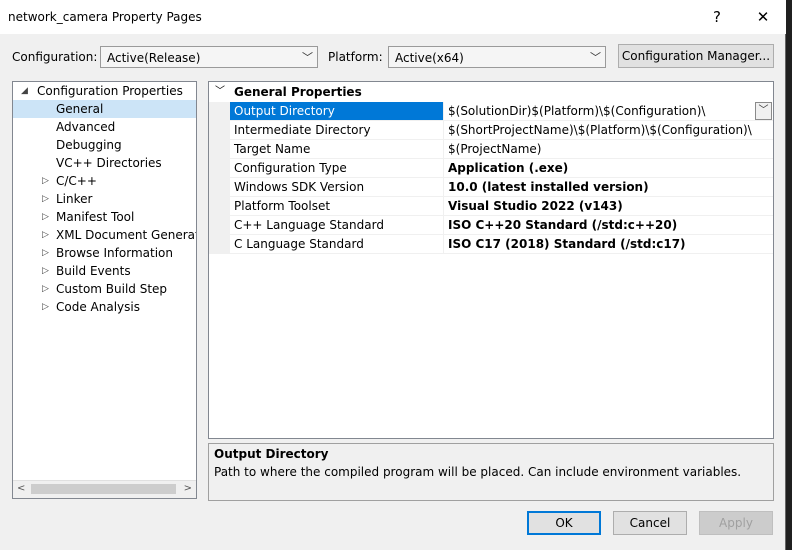 The image size is (792, 550). What do you see at coordinates (24, 91) in the screenshot?
I see `tree-expanded-icon: ◢` at bounding box center [24, 91].